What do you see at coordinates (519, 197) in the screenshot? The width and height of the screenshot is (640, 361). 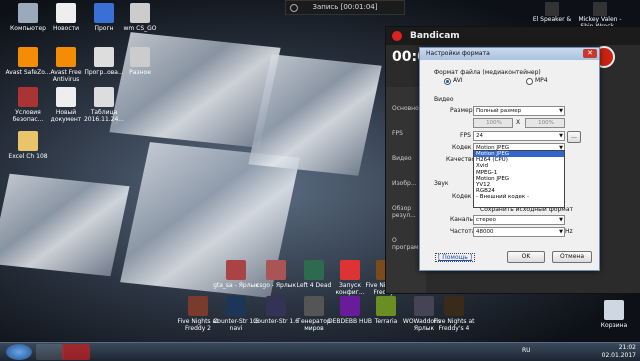 I see `codec-option: - Внешний кодек -` at bounding box center [519, 197].